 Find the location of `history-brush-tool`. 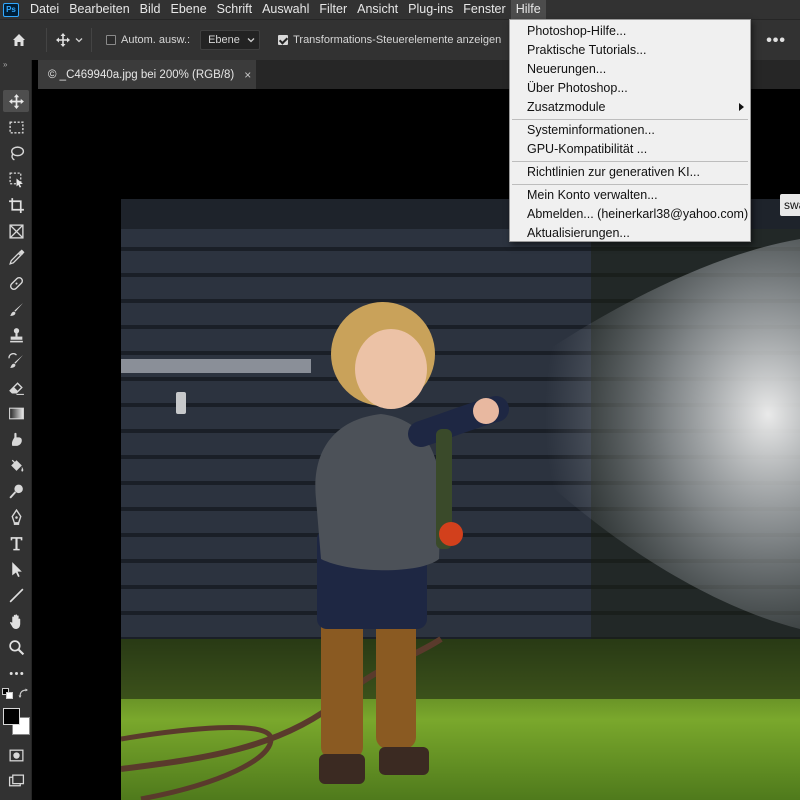

history-brush-tool is located at coordinates (16, 361).